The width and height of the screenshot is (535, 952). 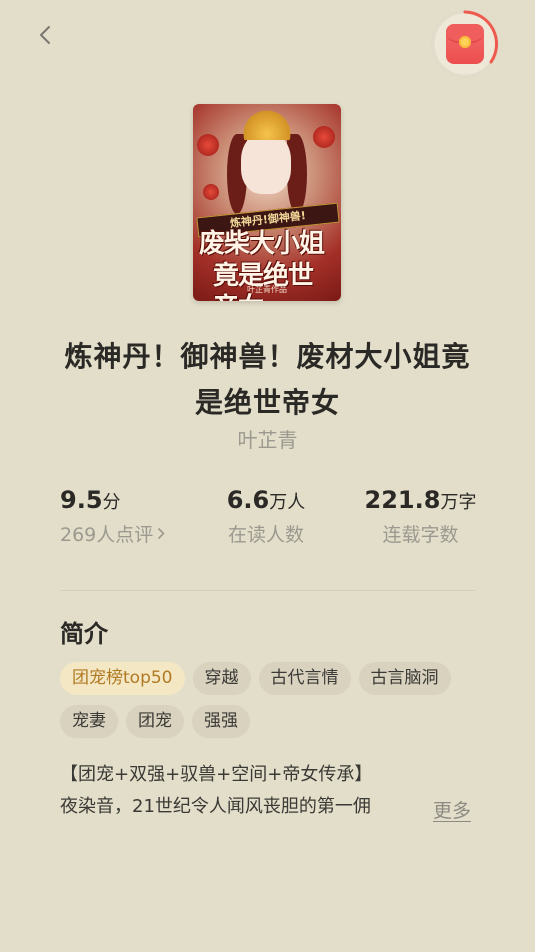 What do you see at coordinates (112, 516) in the screenshot?
I see `rating-stat: 9.5分 269人点评` at bounding box center [112, 516].